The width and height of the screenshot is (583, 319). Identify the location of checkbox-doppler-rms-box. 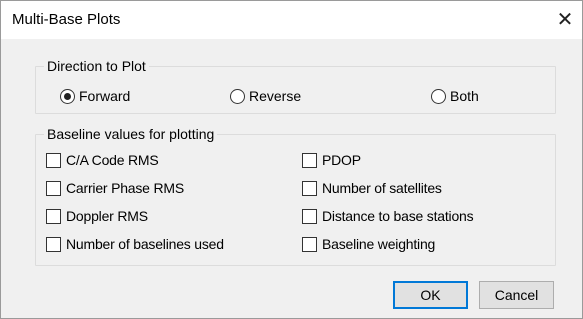
(53, 216).